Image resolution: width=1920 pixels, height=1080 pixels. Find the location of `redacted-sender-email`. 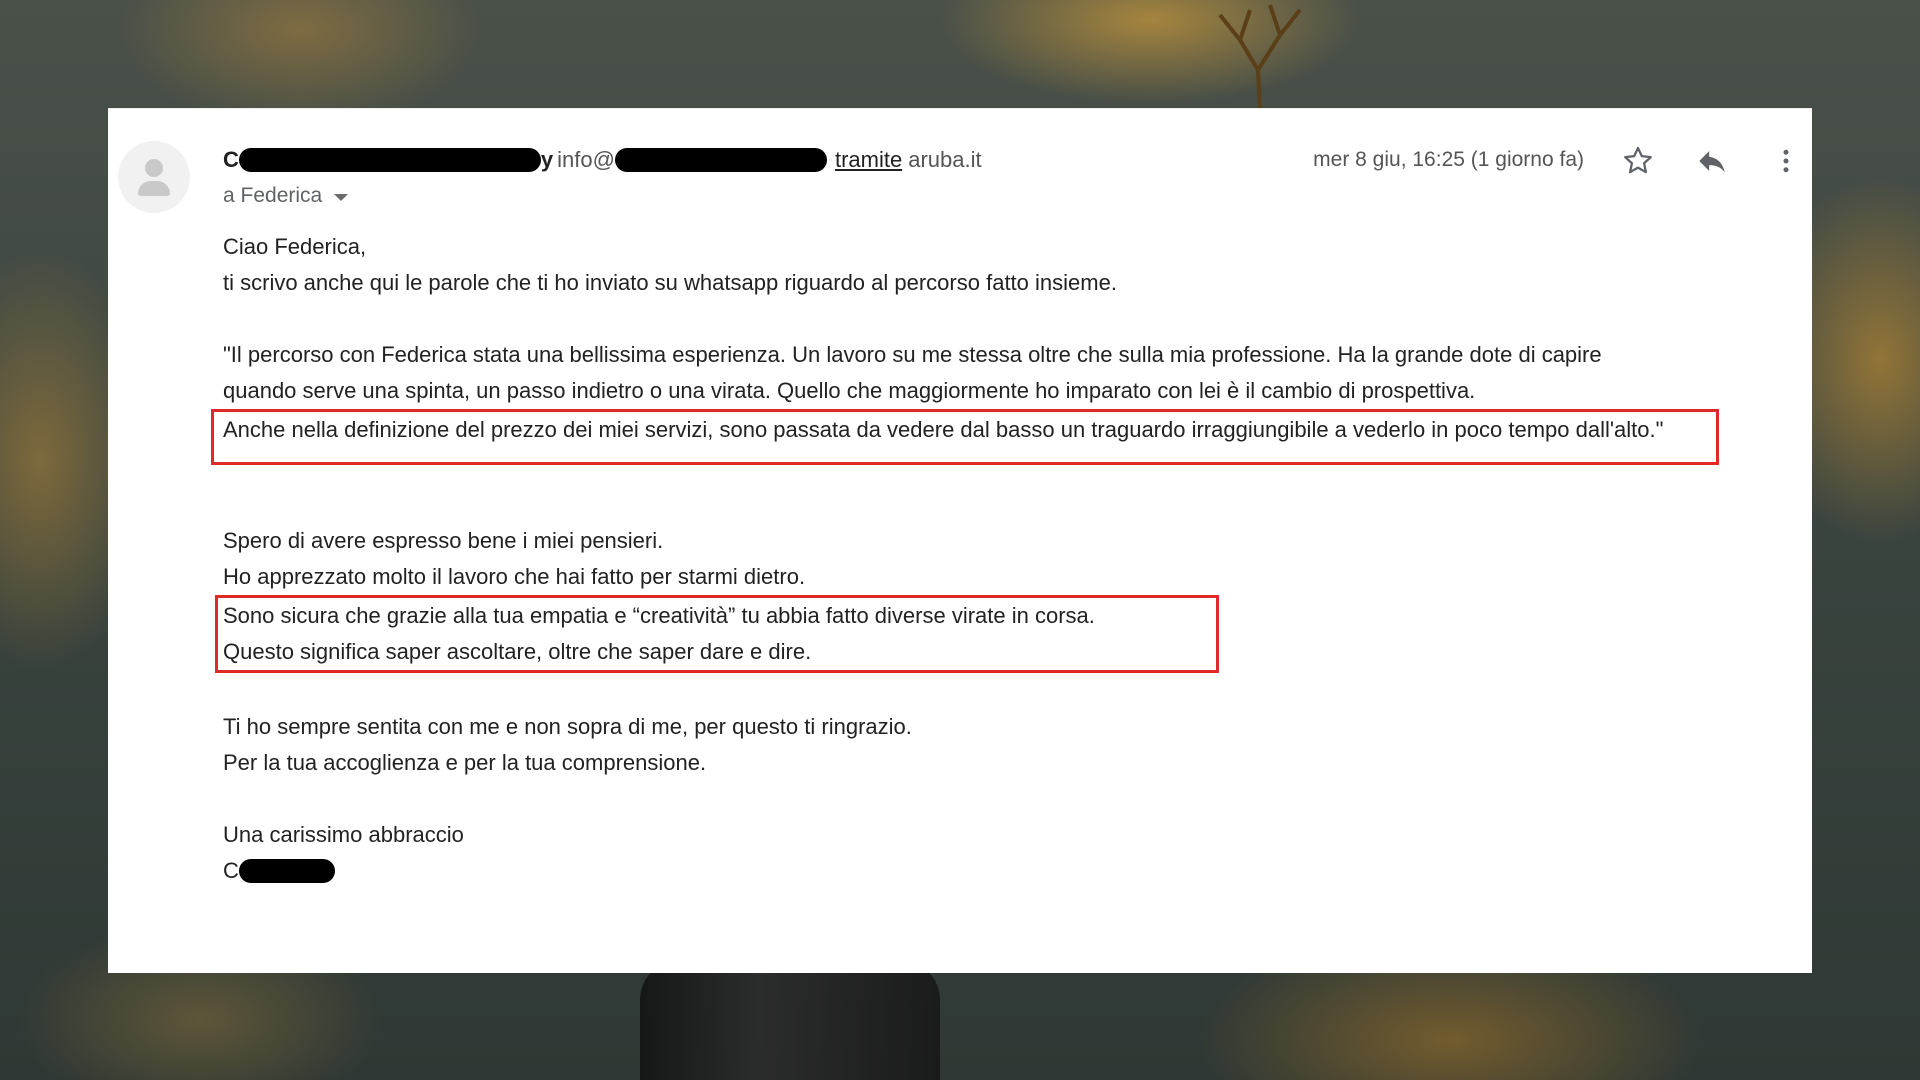

redacted-sender-email is located at coordinates (720, 160).